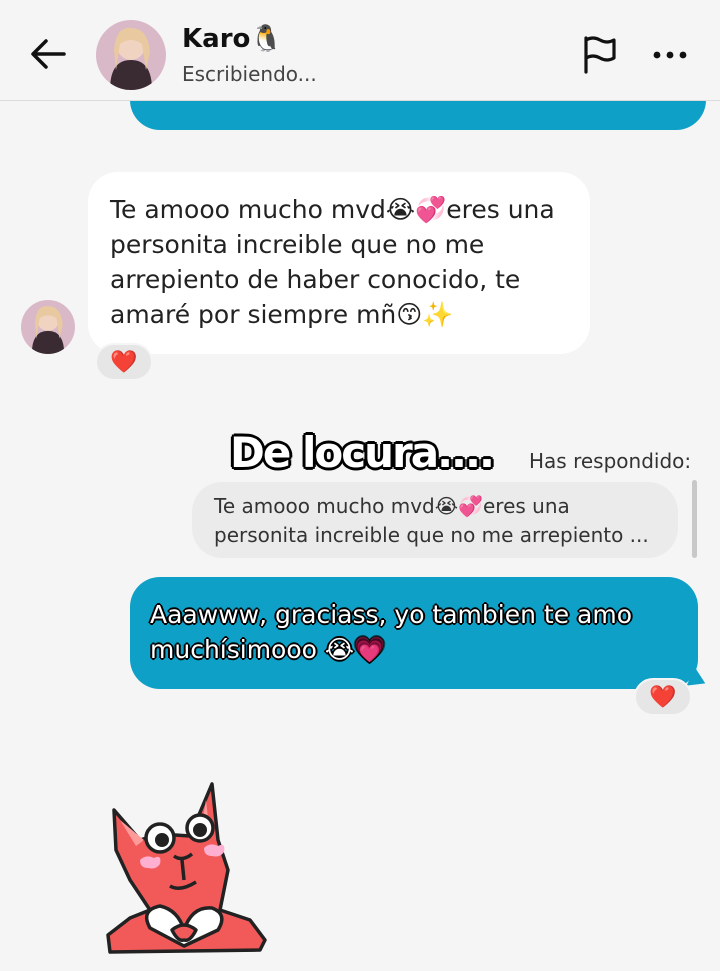  What do you see at coordinates (670, 55) in the screenshot?
I see `more-options-icon` at bounding box center [670, 55].